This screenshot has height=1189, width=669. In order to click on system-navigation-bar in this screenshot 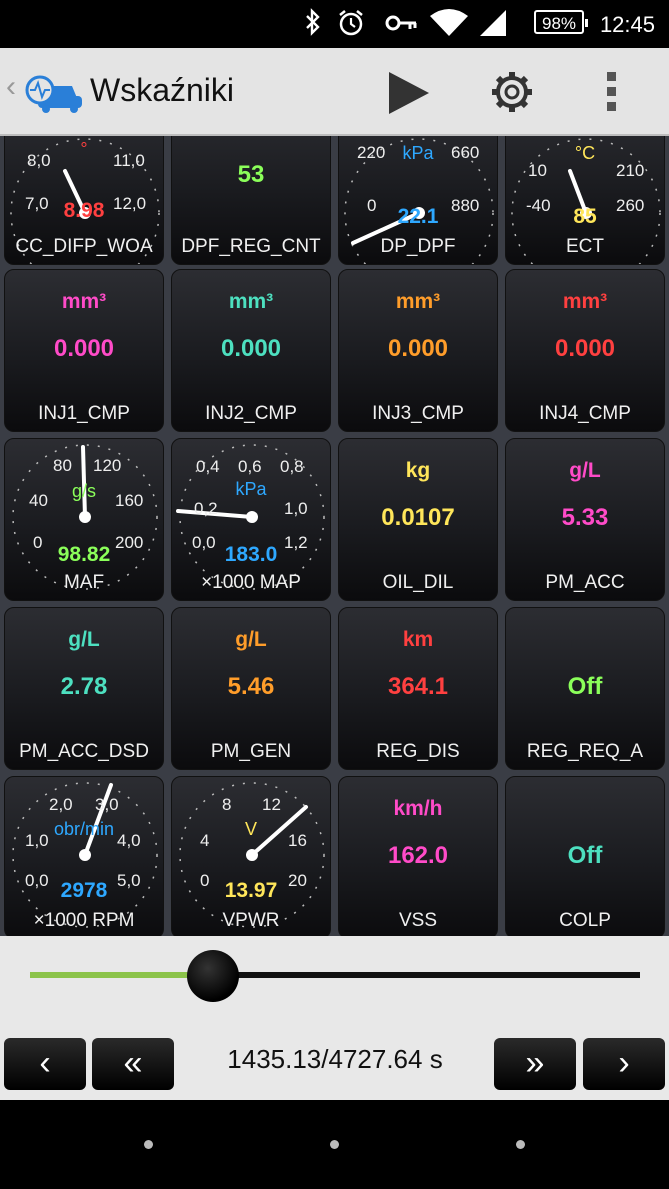, I will do `click(334, 1144)`.